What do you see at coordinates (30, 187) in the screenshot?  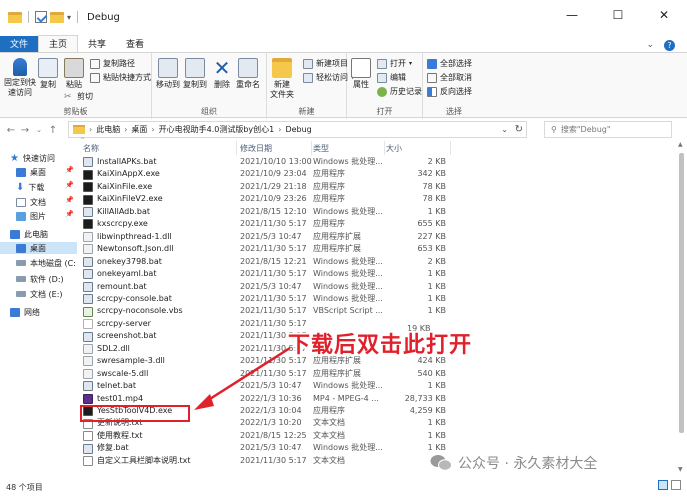 I see `nav-downloads: ⬇ 下载` at bounding box center [30, 187].